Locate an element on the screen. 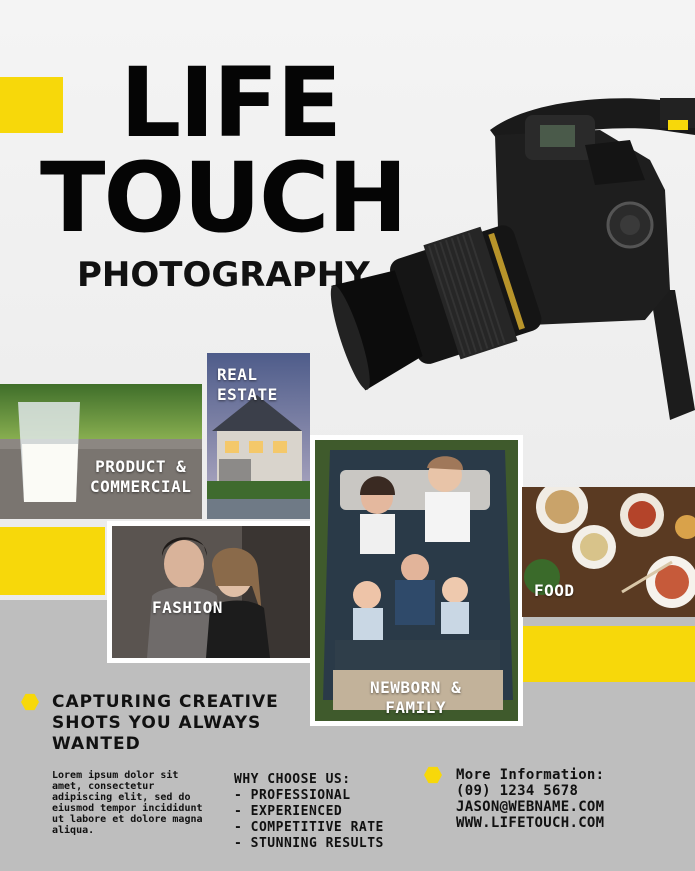 The width and height of the screenshot is (695, 871). photo-real-estate: REAL ESTATE is located at coordinates (258, 436).